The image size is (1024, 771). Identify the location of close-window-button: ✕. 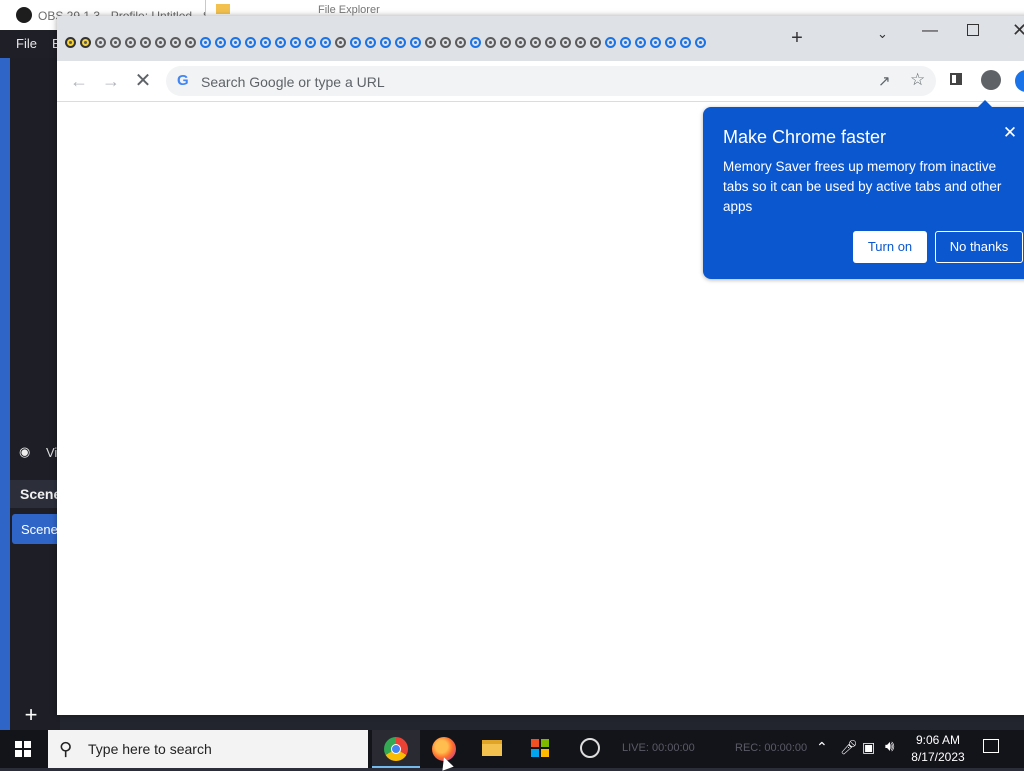
(1018, 30).